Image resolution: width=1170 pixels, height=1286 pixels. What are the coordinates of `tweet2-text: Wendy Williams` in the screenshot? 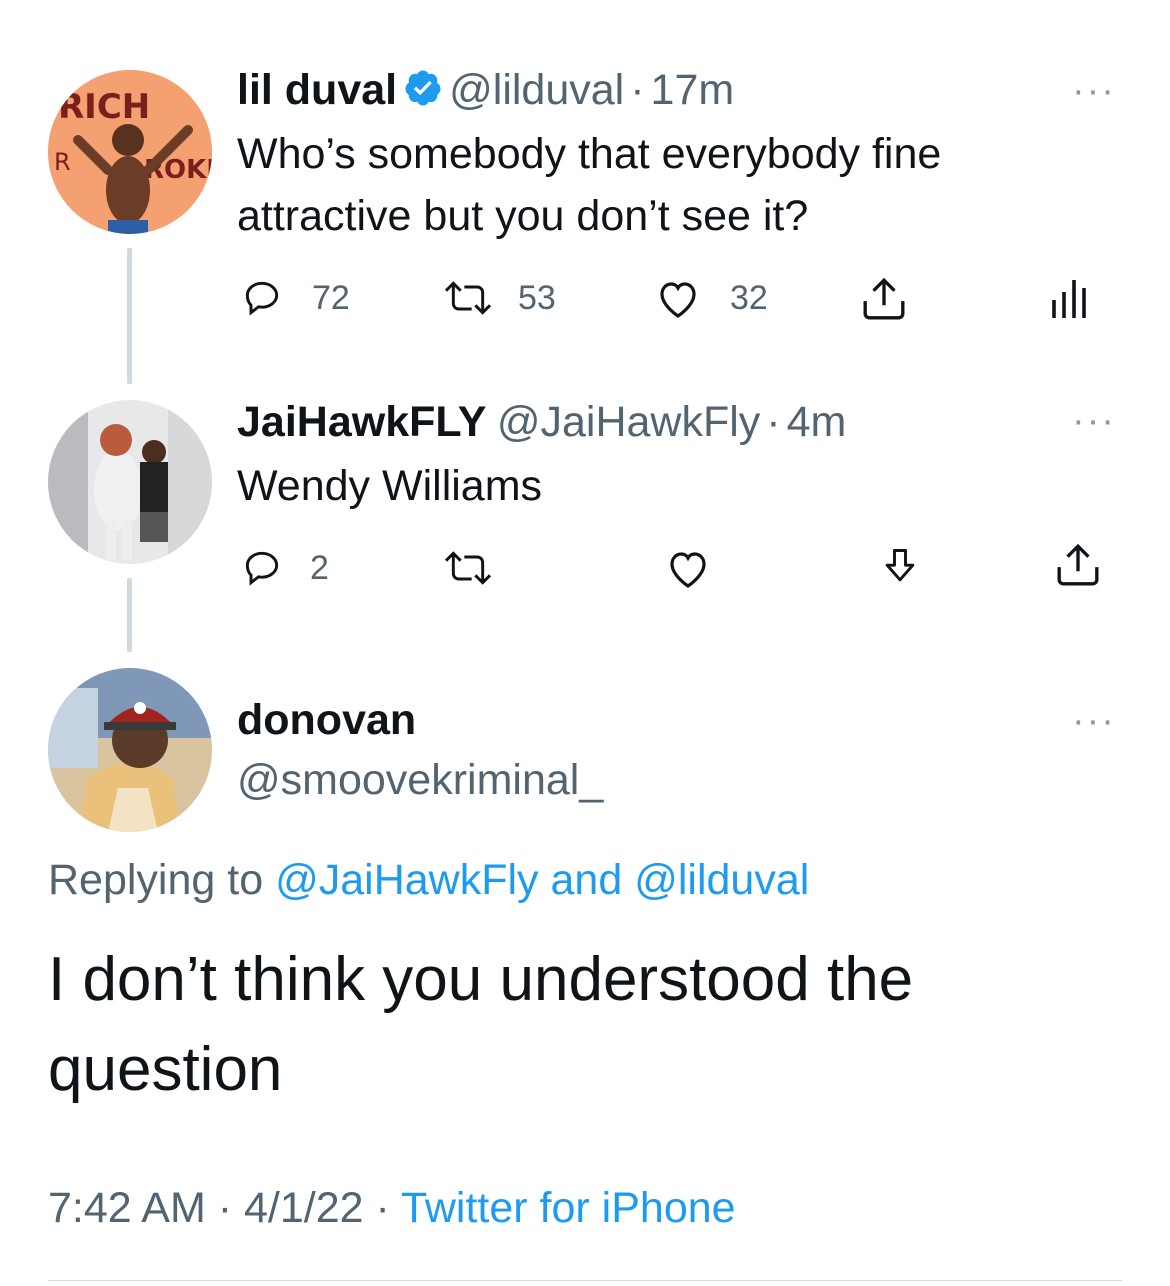 It's located at (390, 486).